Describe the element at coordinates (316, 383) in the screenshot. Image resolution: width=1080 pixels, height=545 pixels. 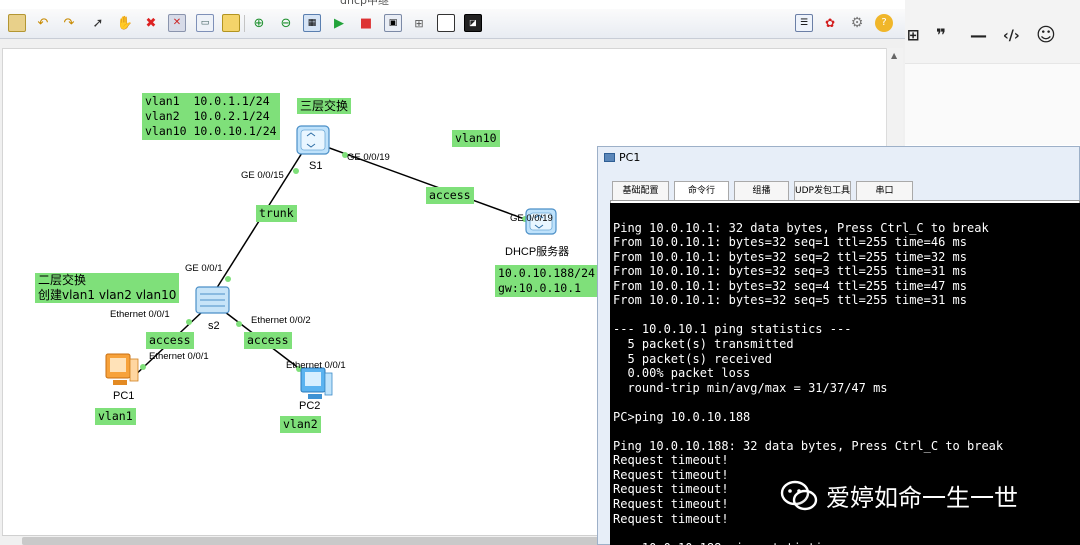
I see `pc2-icon` at that location.